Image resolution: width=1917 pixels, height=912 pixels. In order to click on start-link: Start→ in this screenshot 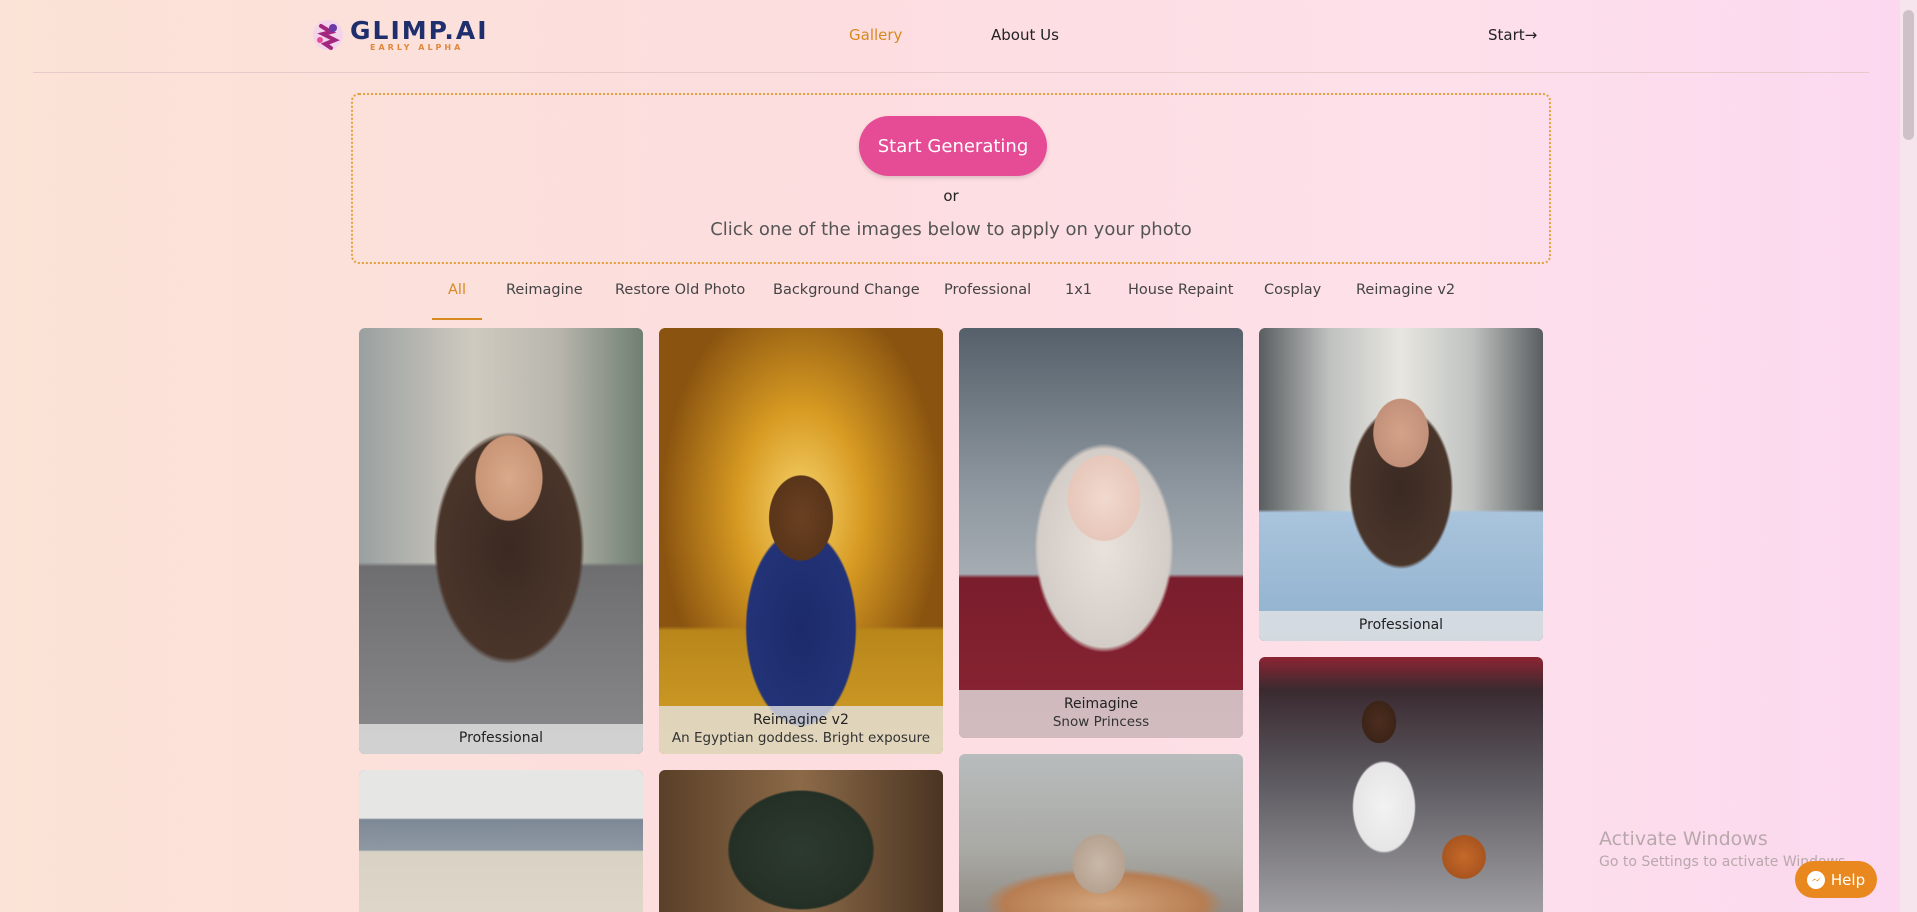, I will do `click(1512, 35)`.